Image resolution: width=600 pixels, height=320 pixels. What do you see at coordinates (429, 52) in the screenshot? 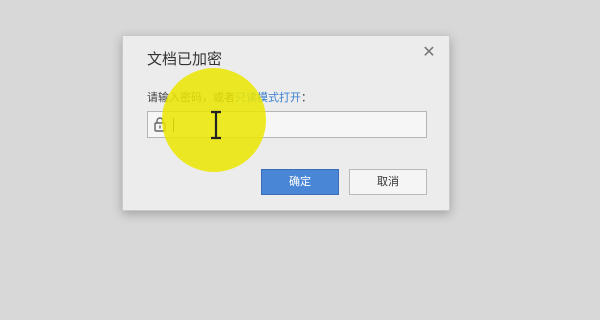
I see `close-icon: ✕` at bounding box center [429, 52].